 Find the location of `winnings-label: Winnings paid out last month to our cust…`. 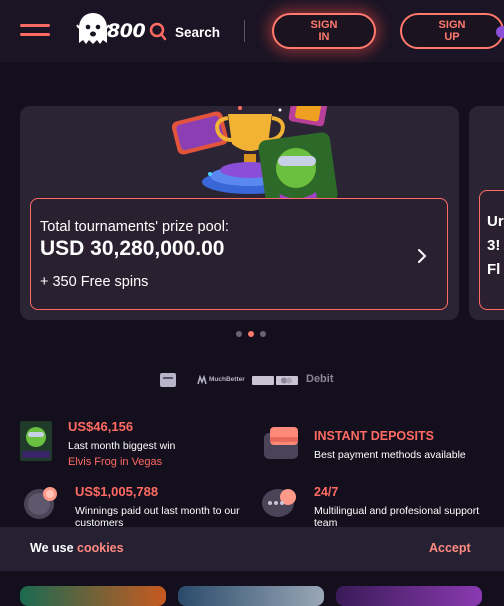

winnings-label: Winnings paid out last month to our cust… is located at coordinates (157, 517).